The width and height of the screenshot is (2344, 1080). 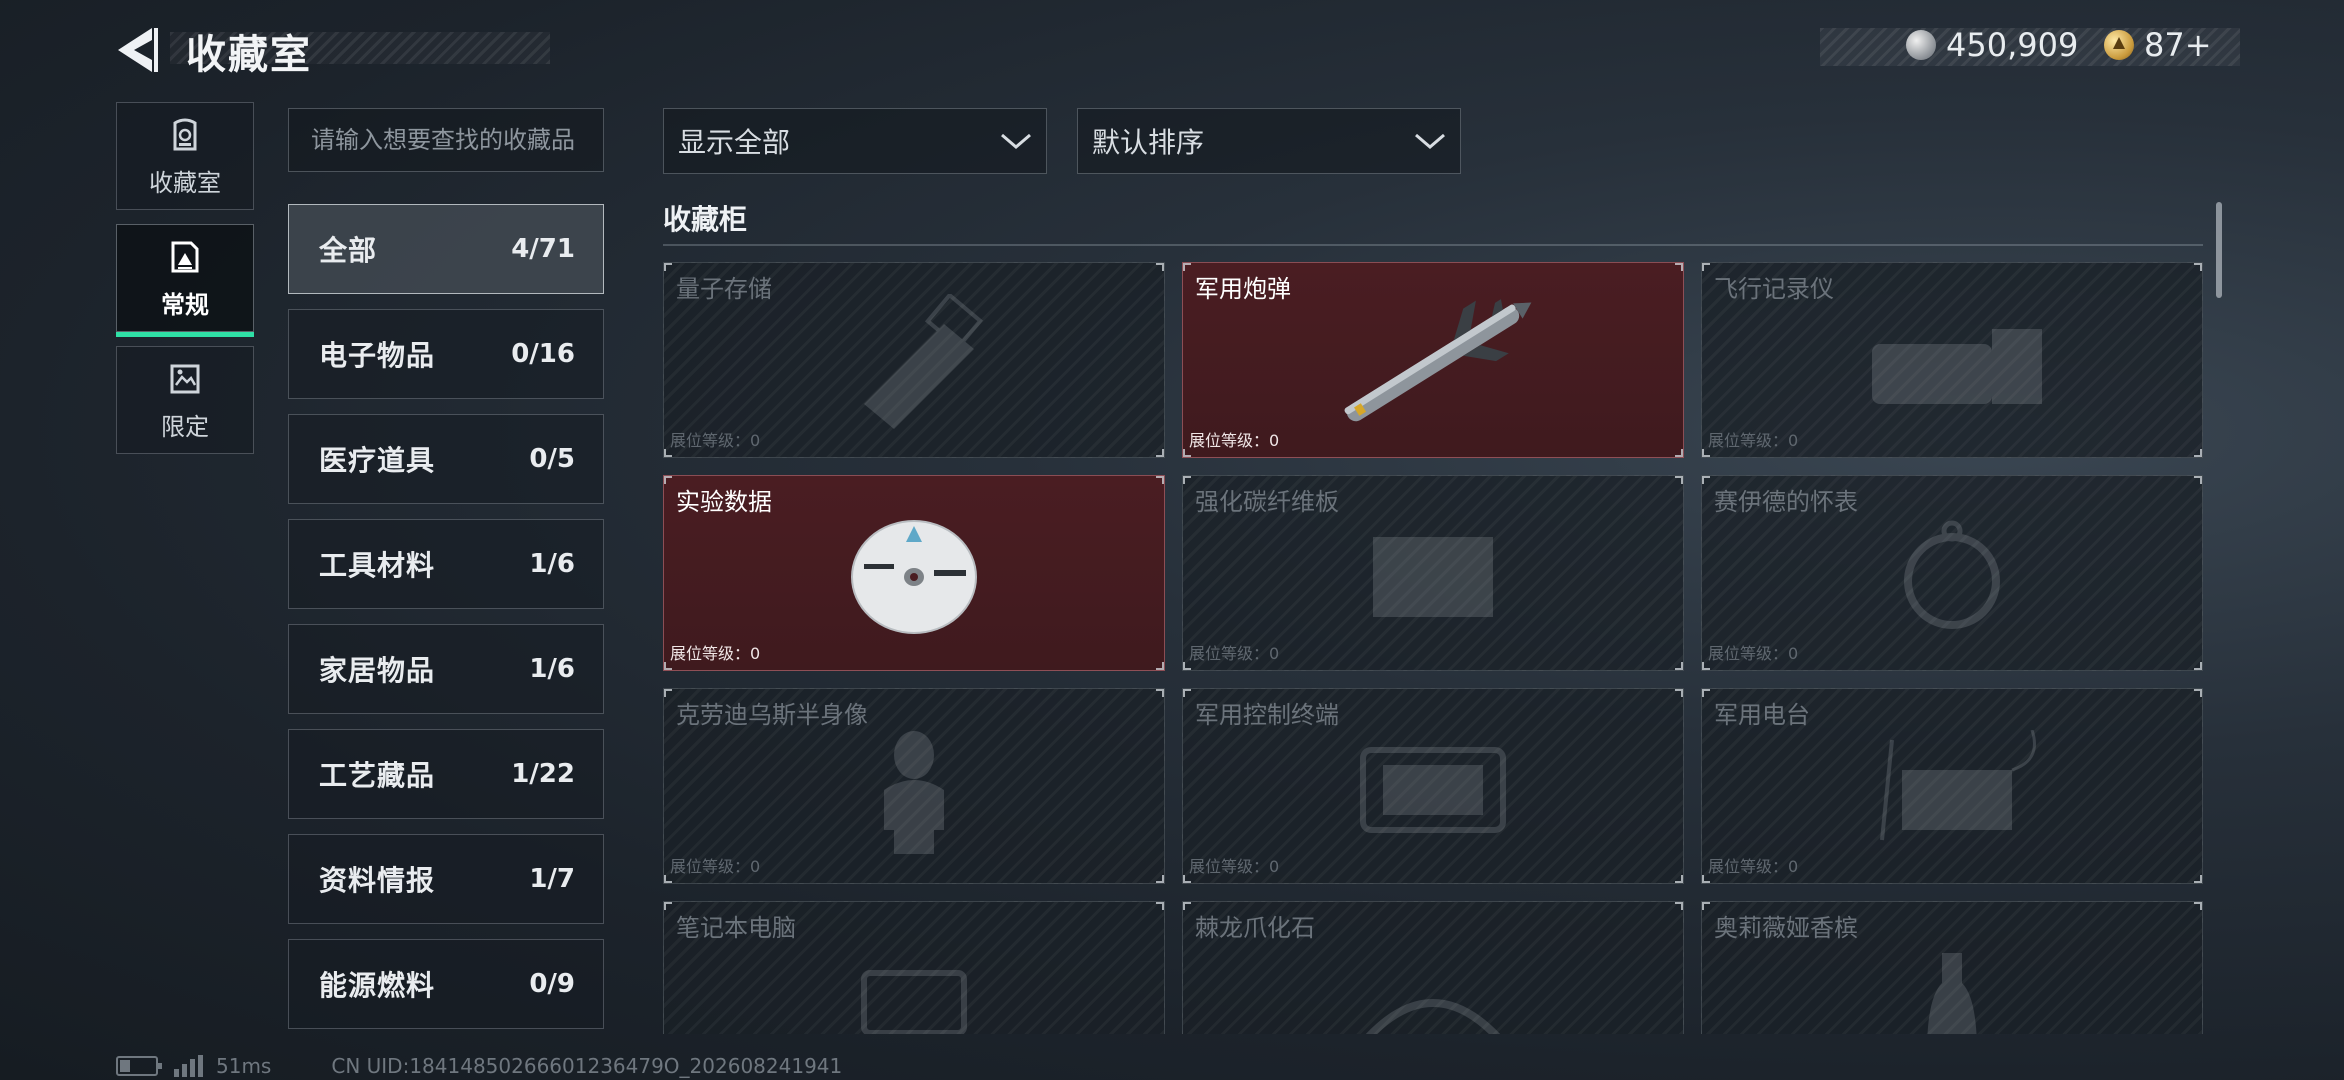 I want to click on card-name: 笔记本电脑, so click(x=736, y=928).